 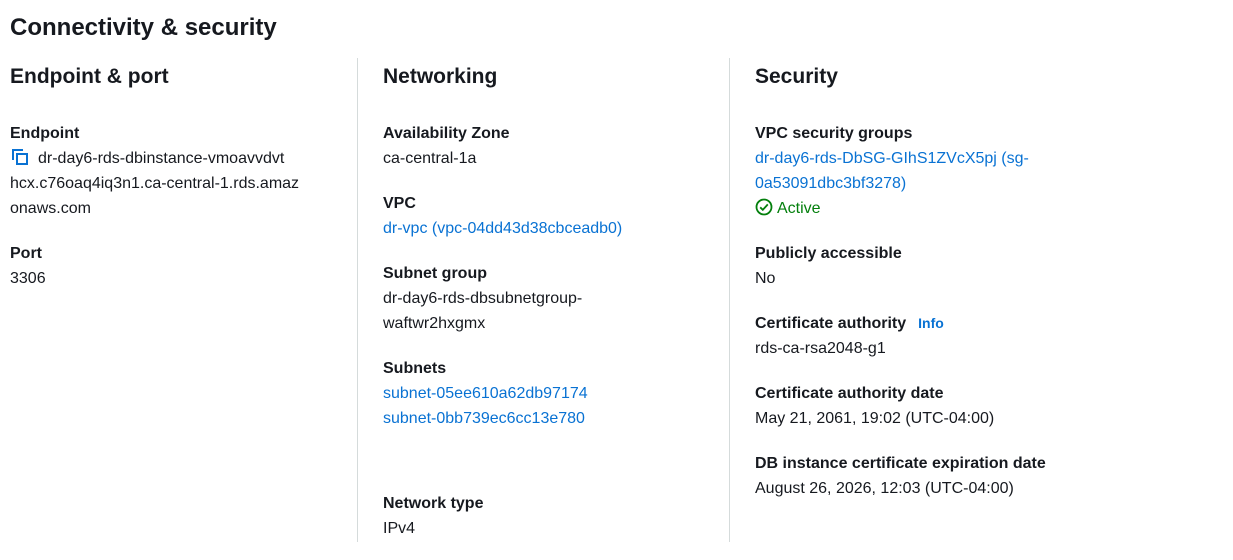 What do you see at coordinates (485, 418) in the screenshot?
I see `subnet-link: subnet-0bb739ec6cc13e780` at bounding box center [485, 418].